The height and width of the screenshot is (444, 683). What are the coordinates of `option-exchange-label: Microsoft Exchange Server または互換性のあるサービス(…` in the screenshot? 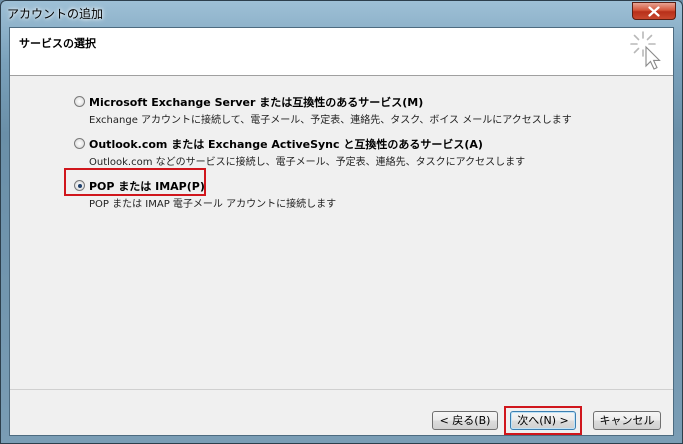 It's located at (256, 102).